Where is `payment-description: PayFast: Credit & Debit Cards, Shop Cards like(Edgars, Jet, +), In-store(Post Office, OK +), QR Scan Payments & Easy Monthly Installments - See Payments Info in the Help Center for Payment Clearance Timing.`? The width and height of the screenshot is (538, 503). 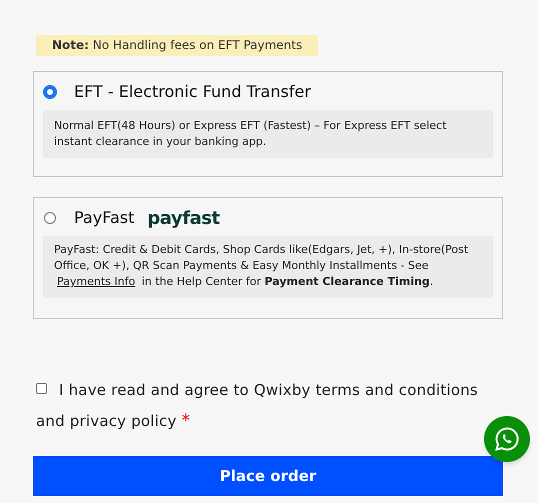
payment-description: PayFast: Credit & Debit Cards, Shop Cards like(Edgars, Jet, +), In-store(Post Office, OK +), QR Scan Payments & Easy Monthly Installments - See Payments Info in the Help Center for Payment Clearance Timing. is located at coordinates (262, 266).